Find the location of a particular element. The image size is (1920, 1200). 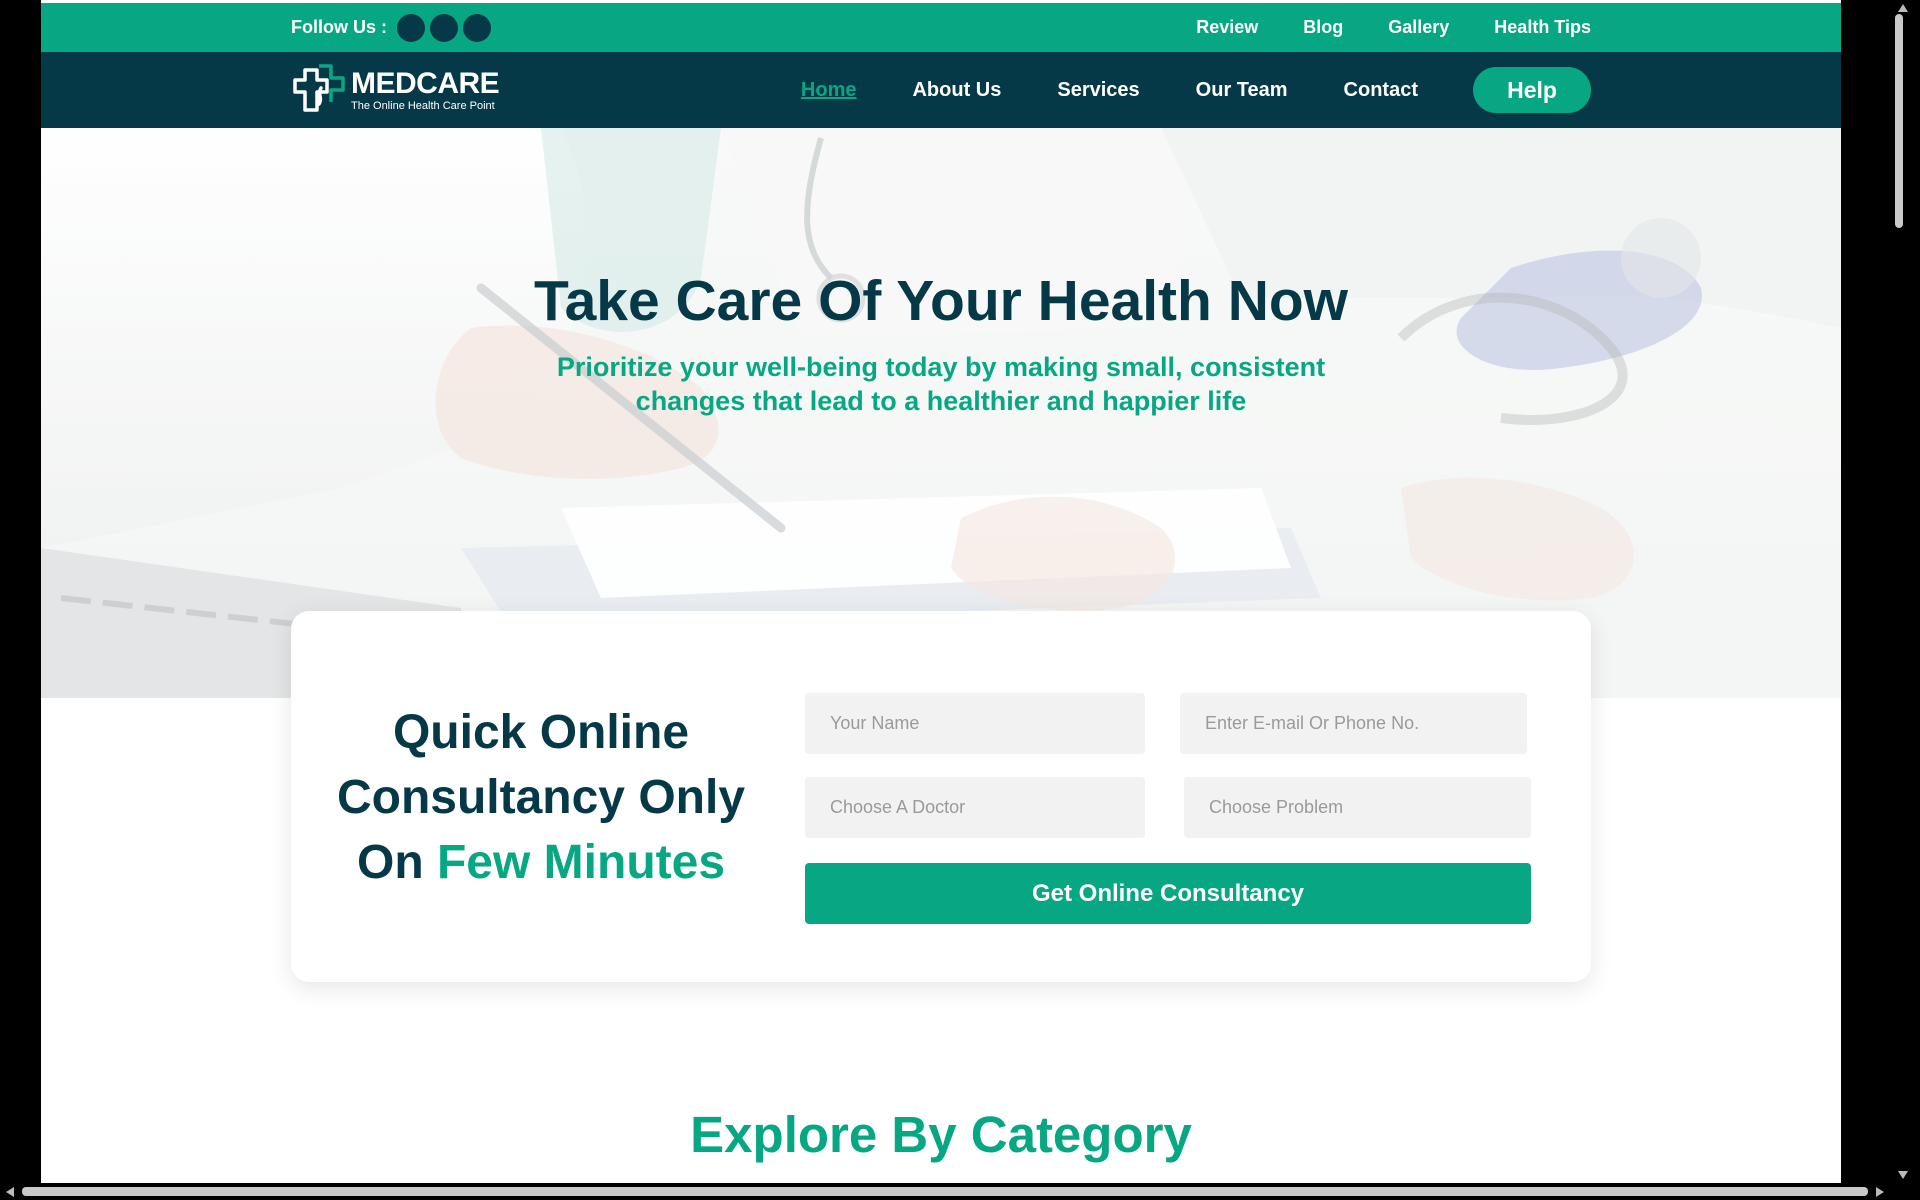

top-link-review: Review is located at coordinates (1227, 27).